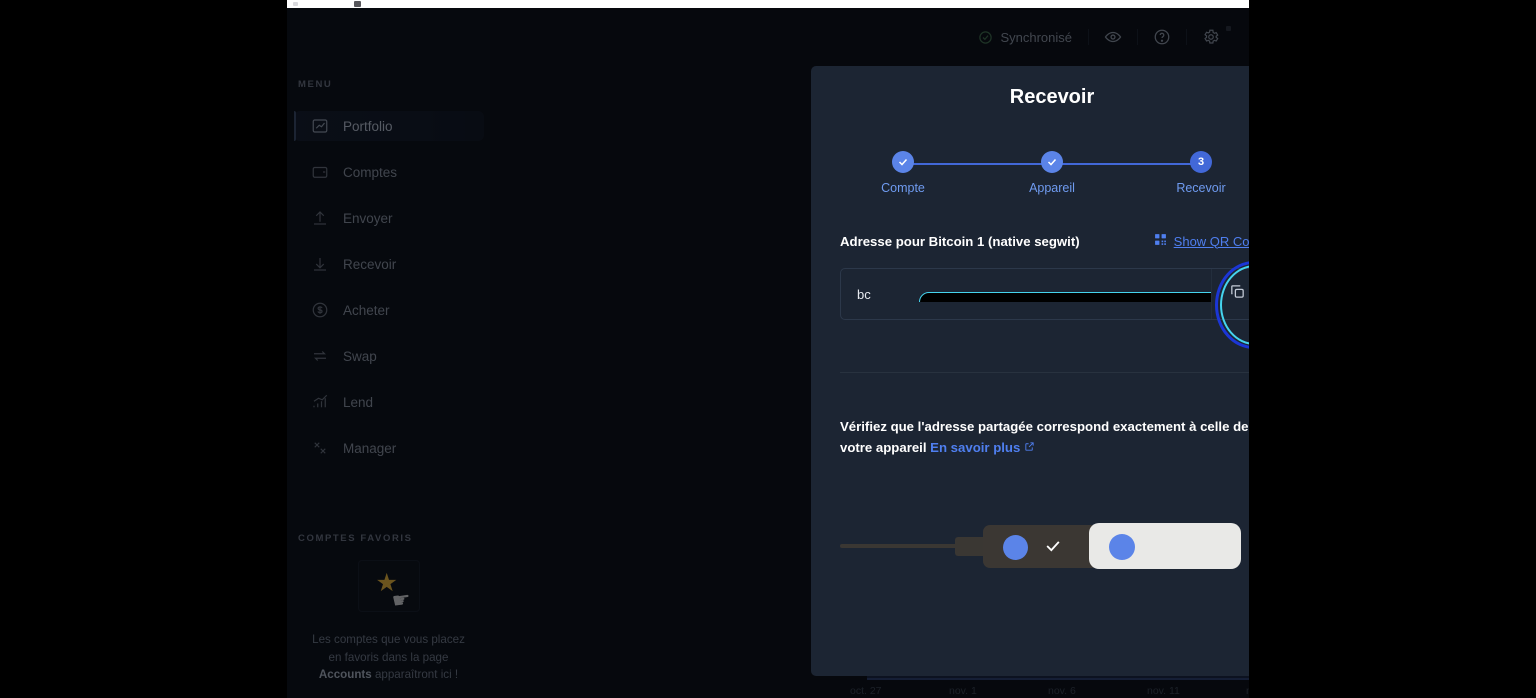 Image resolution: width=1536 pixels, height=698 pixels. What do you see at coordinates (1160, 241) in the screenshot?
I see `qr-code-icon` at bounding box center [1160, 241].